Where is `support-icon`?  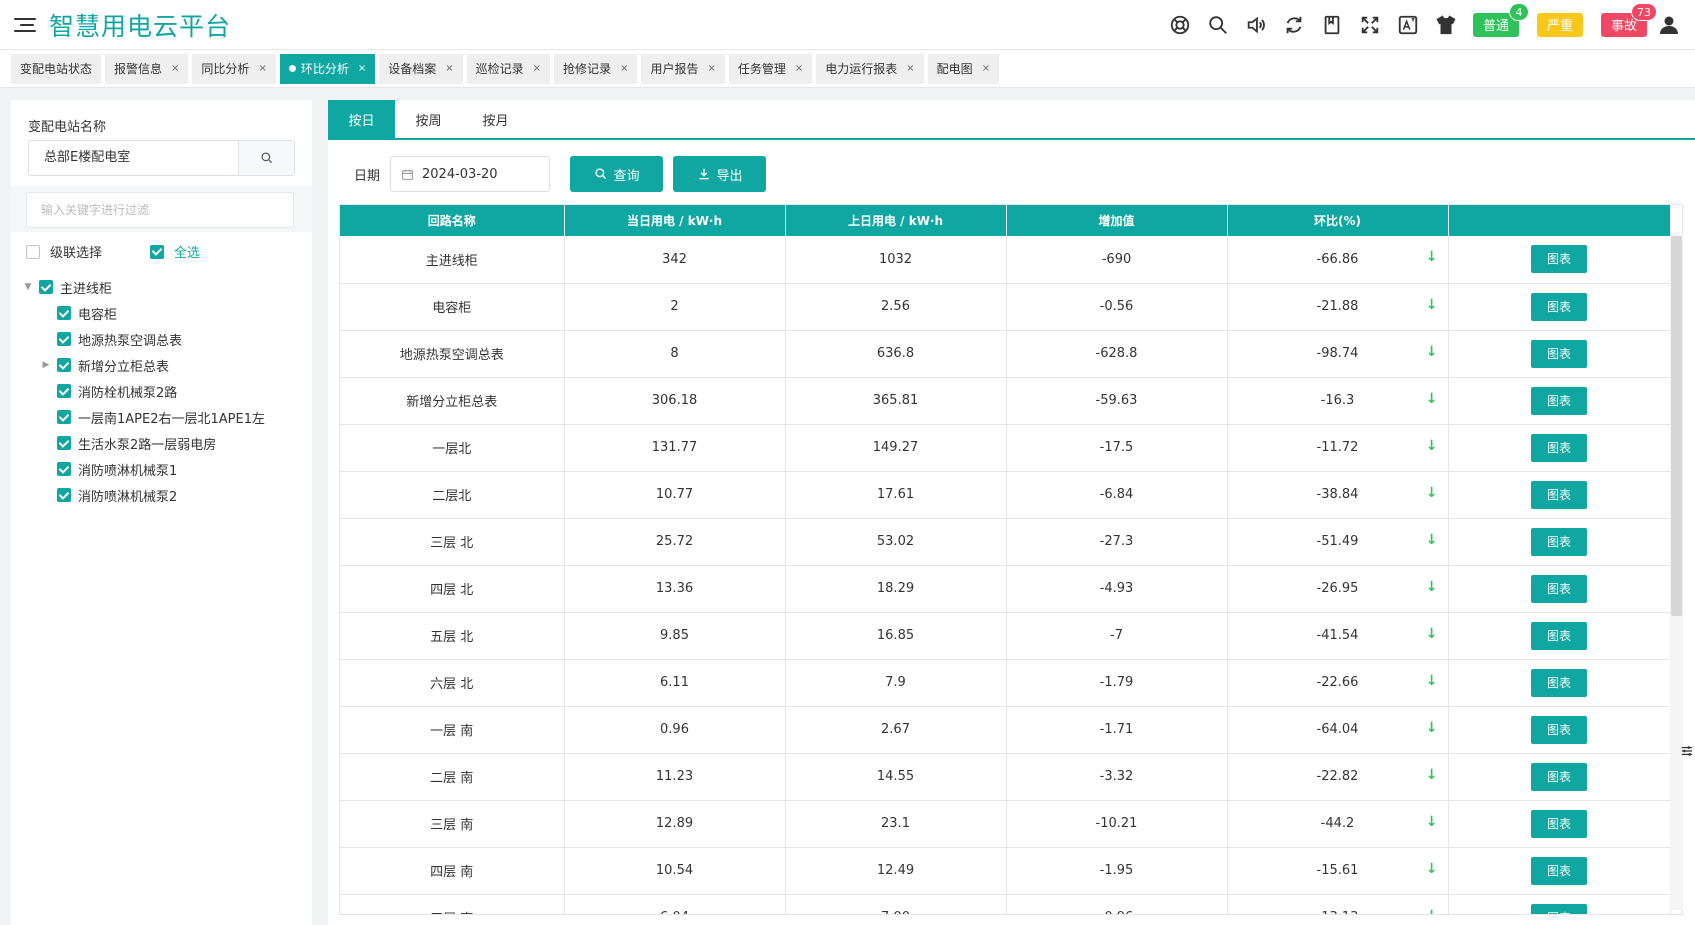
support-icon is located at coordinates (1180, 25).